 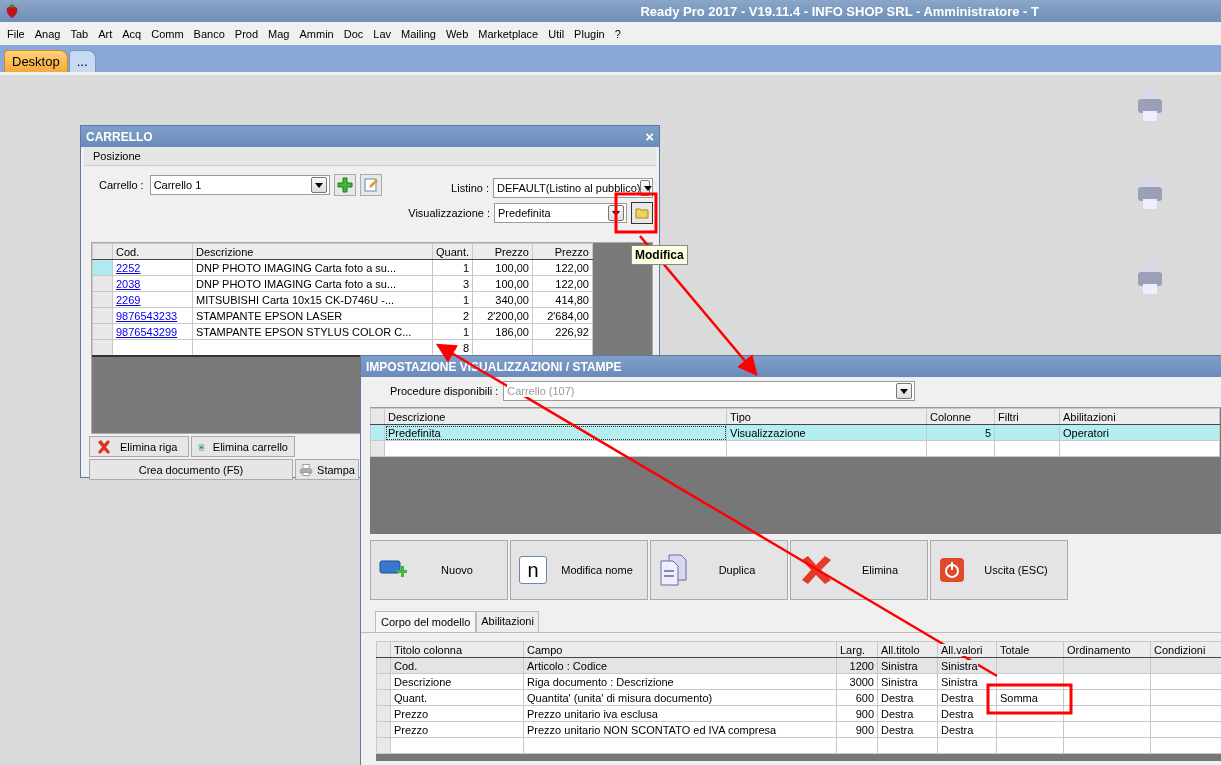 What do you see at coordinates (907, 649) in the screenshot?
I see `column-header: All.titolo` at bounding box center [907, 649].